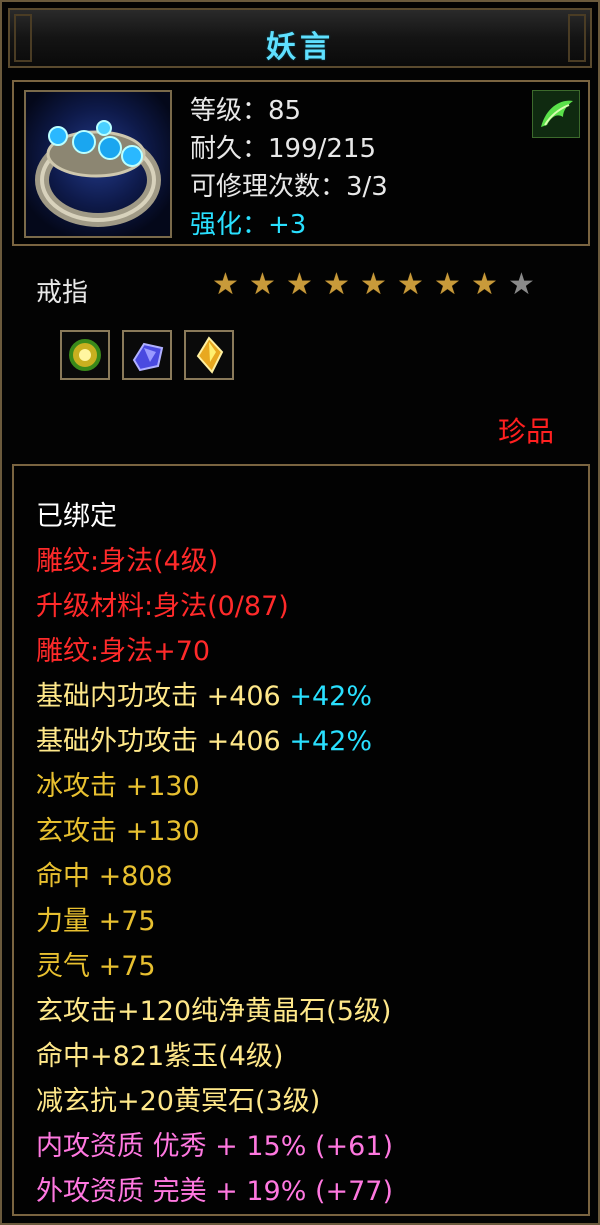  I want to click on star-rating: ★ ★ ★ ★ ★ ★ ★ ★ ★, so click(375, 285).